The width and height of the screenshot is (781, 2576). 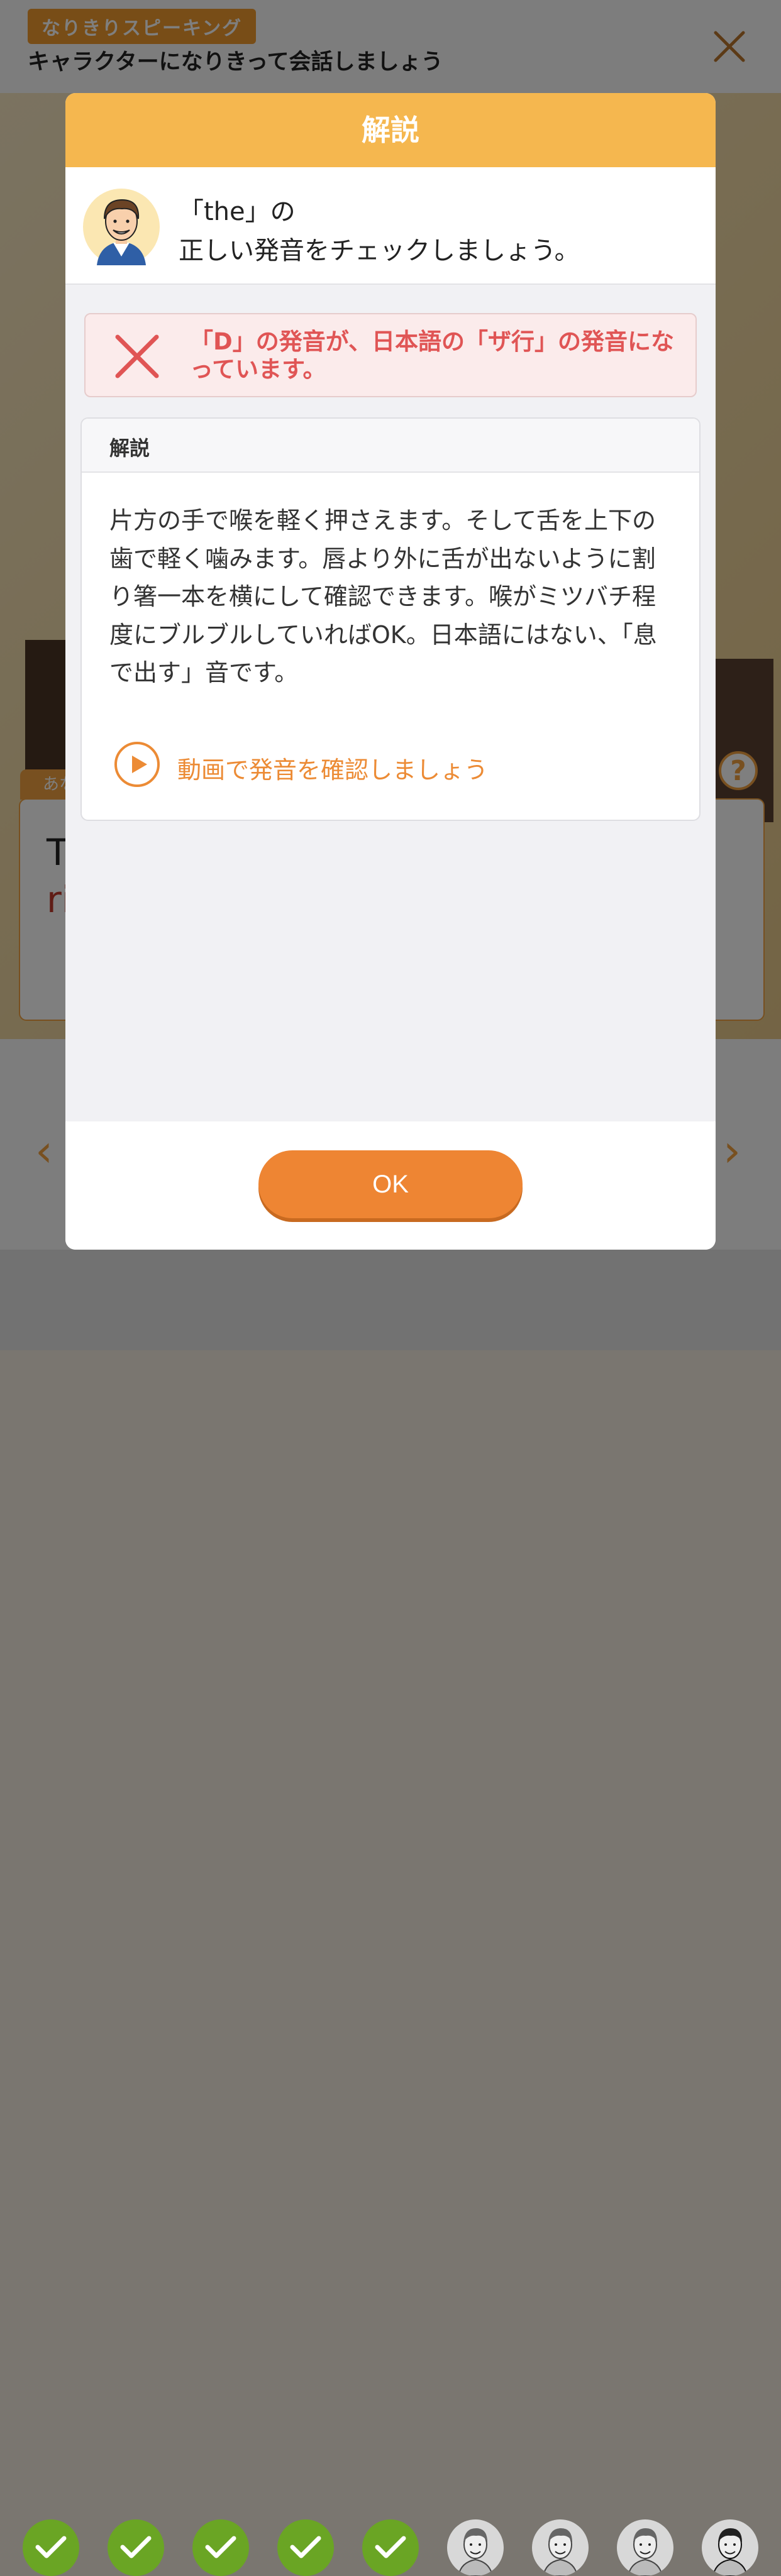 What do you see at coordinates (390, 226) in the screenshot?
I see `modal-intro: 「the」の 正しい発音をチェックしましょう。` at bounding box center [390, 226].